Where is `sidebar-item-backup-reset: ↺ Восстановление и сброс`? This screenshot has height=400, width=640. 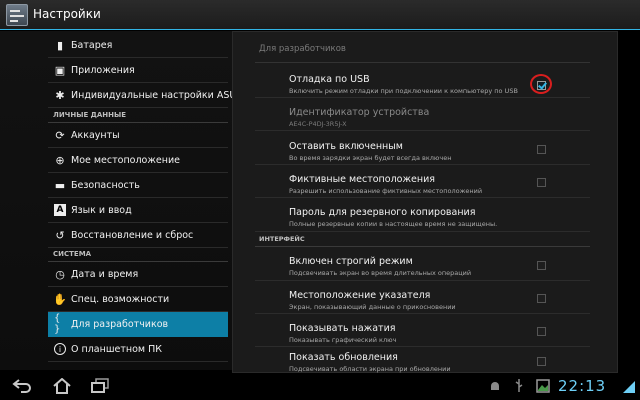 sidebar-item-backup-reset: ↺ Восстановление и сброс is located at coordinates (138, 235).